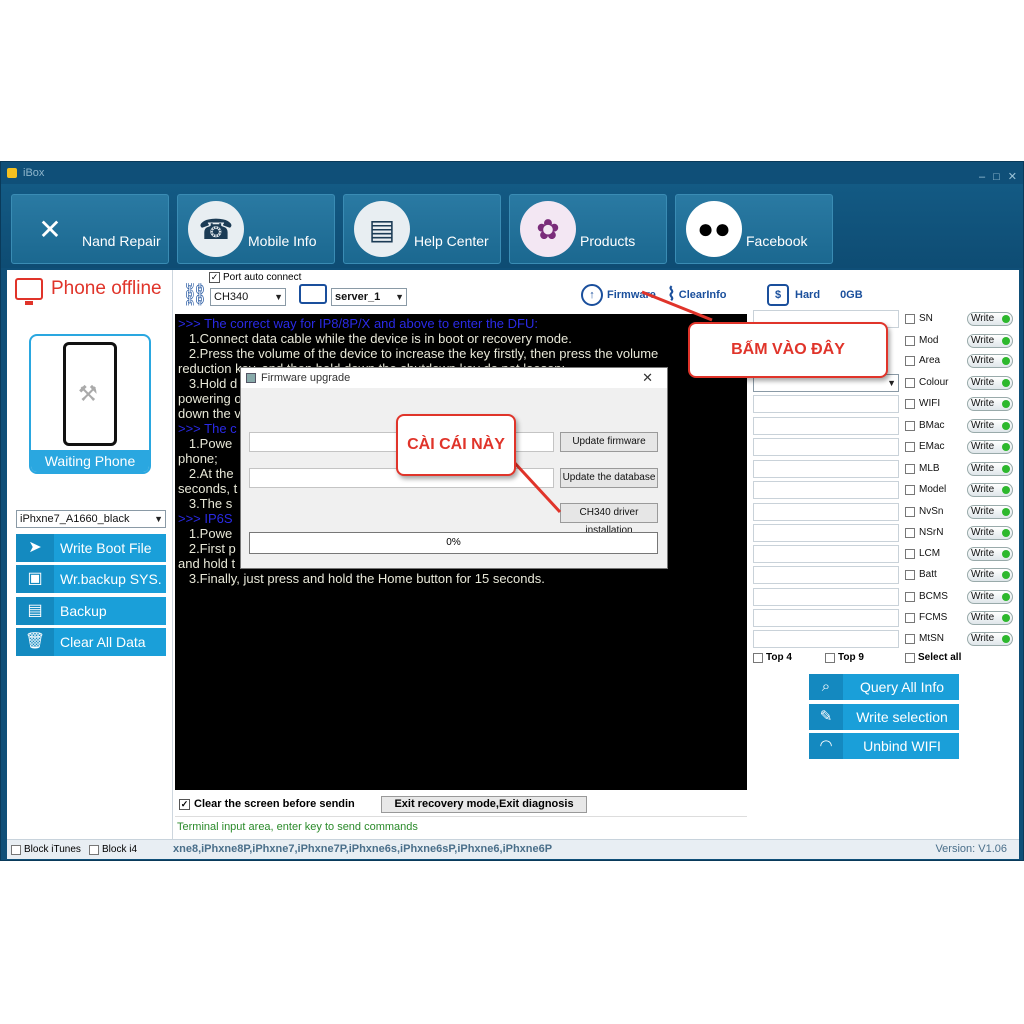 The image size is (1024, 1024). I want to click on nav-mobile-info: ☎ Mobile Info, so click(256, 229).